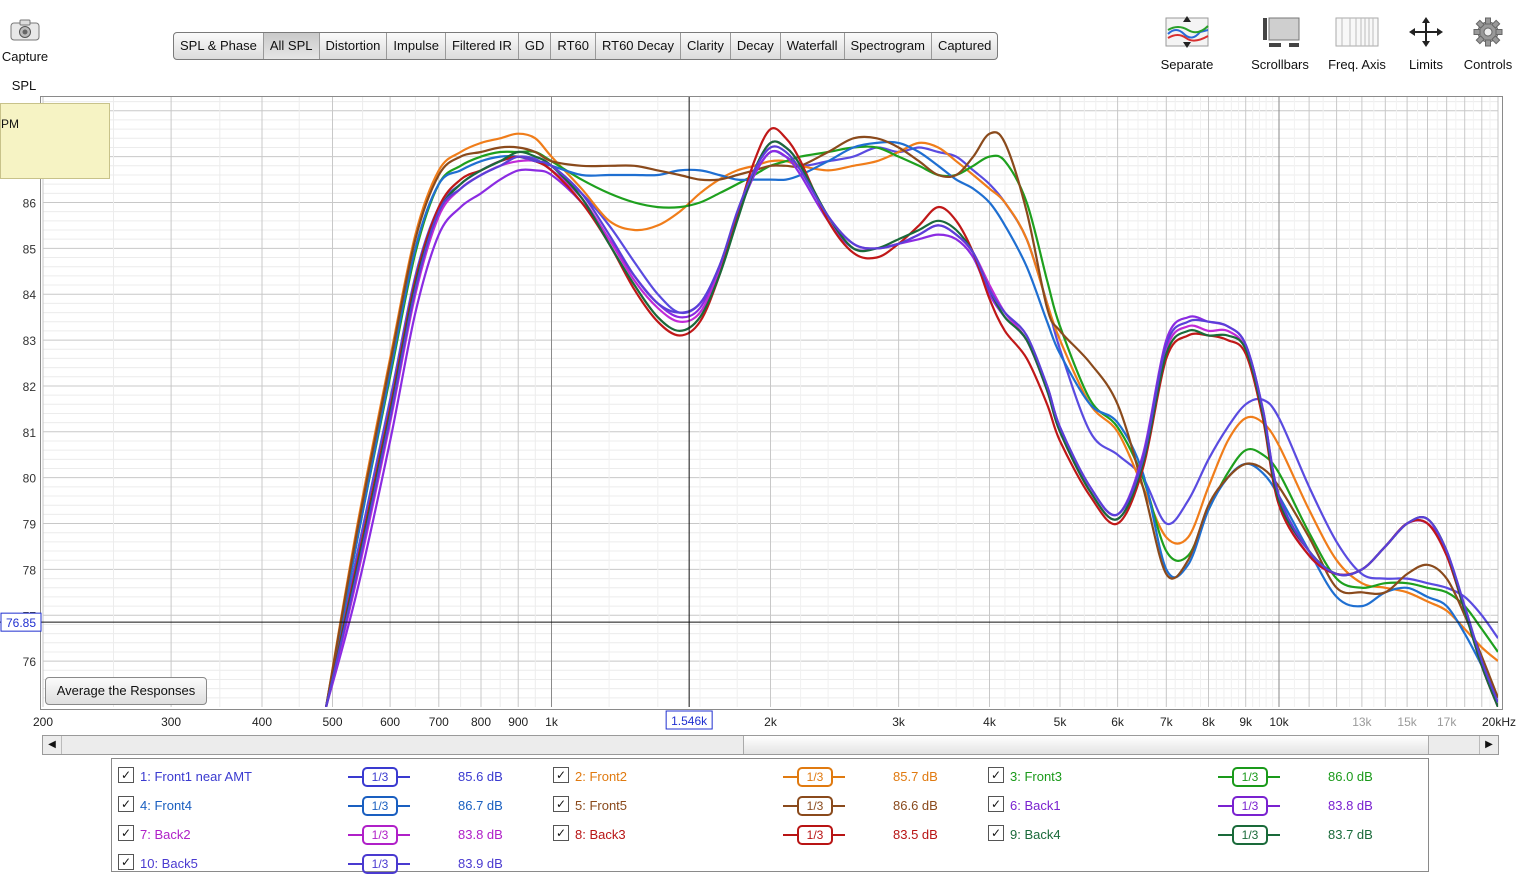 The image size is (1519, 874). What do you see at coordinates (480, 863) in the screenshot?
I see `legend-level: 83.9 dB` at bounding box center [480, 863].